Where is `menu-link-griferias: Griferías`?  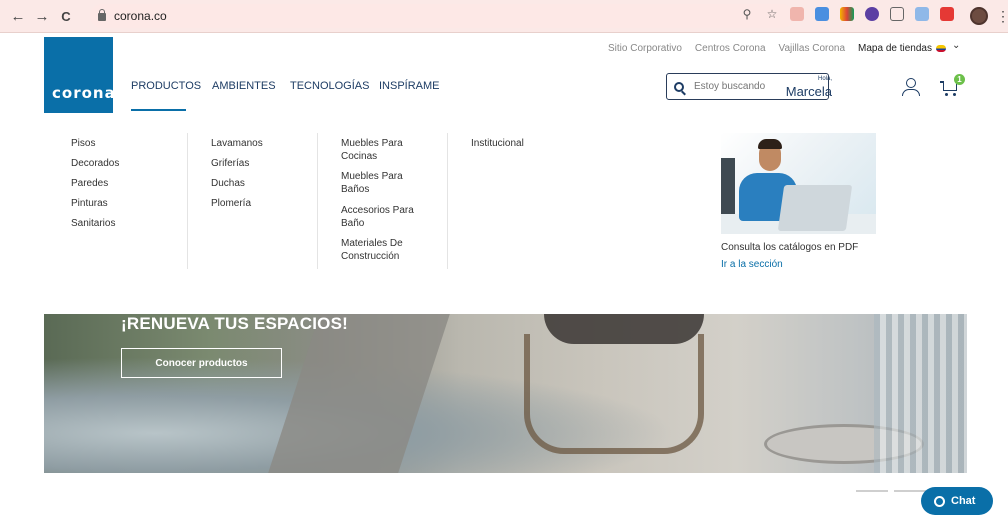 menu-link-griferias: Griferías is located at coordinates (230, 163).